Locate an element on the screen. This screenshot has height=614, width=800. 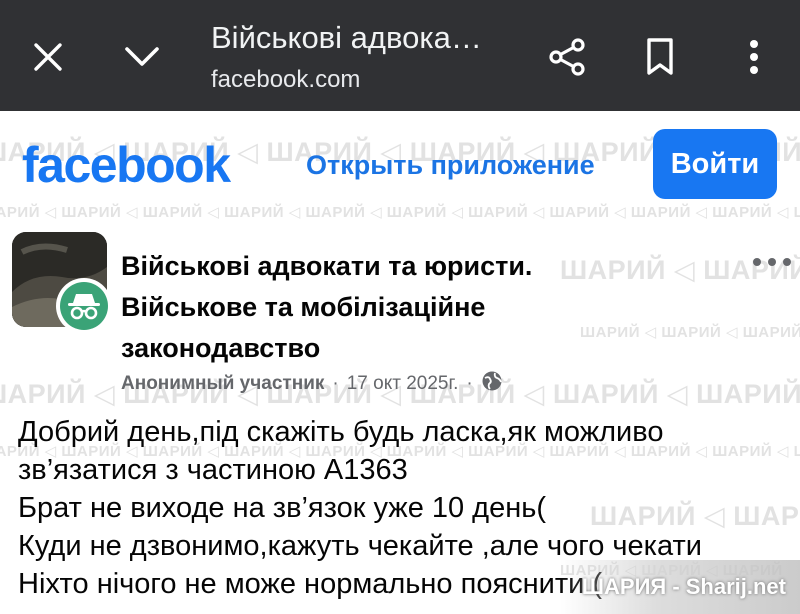
anonymous-avatar is located at coordinates (84, 306).